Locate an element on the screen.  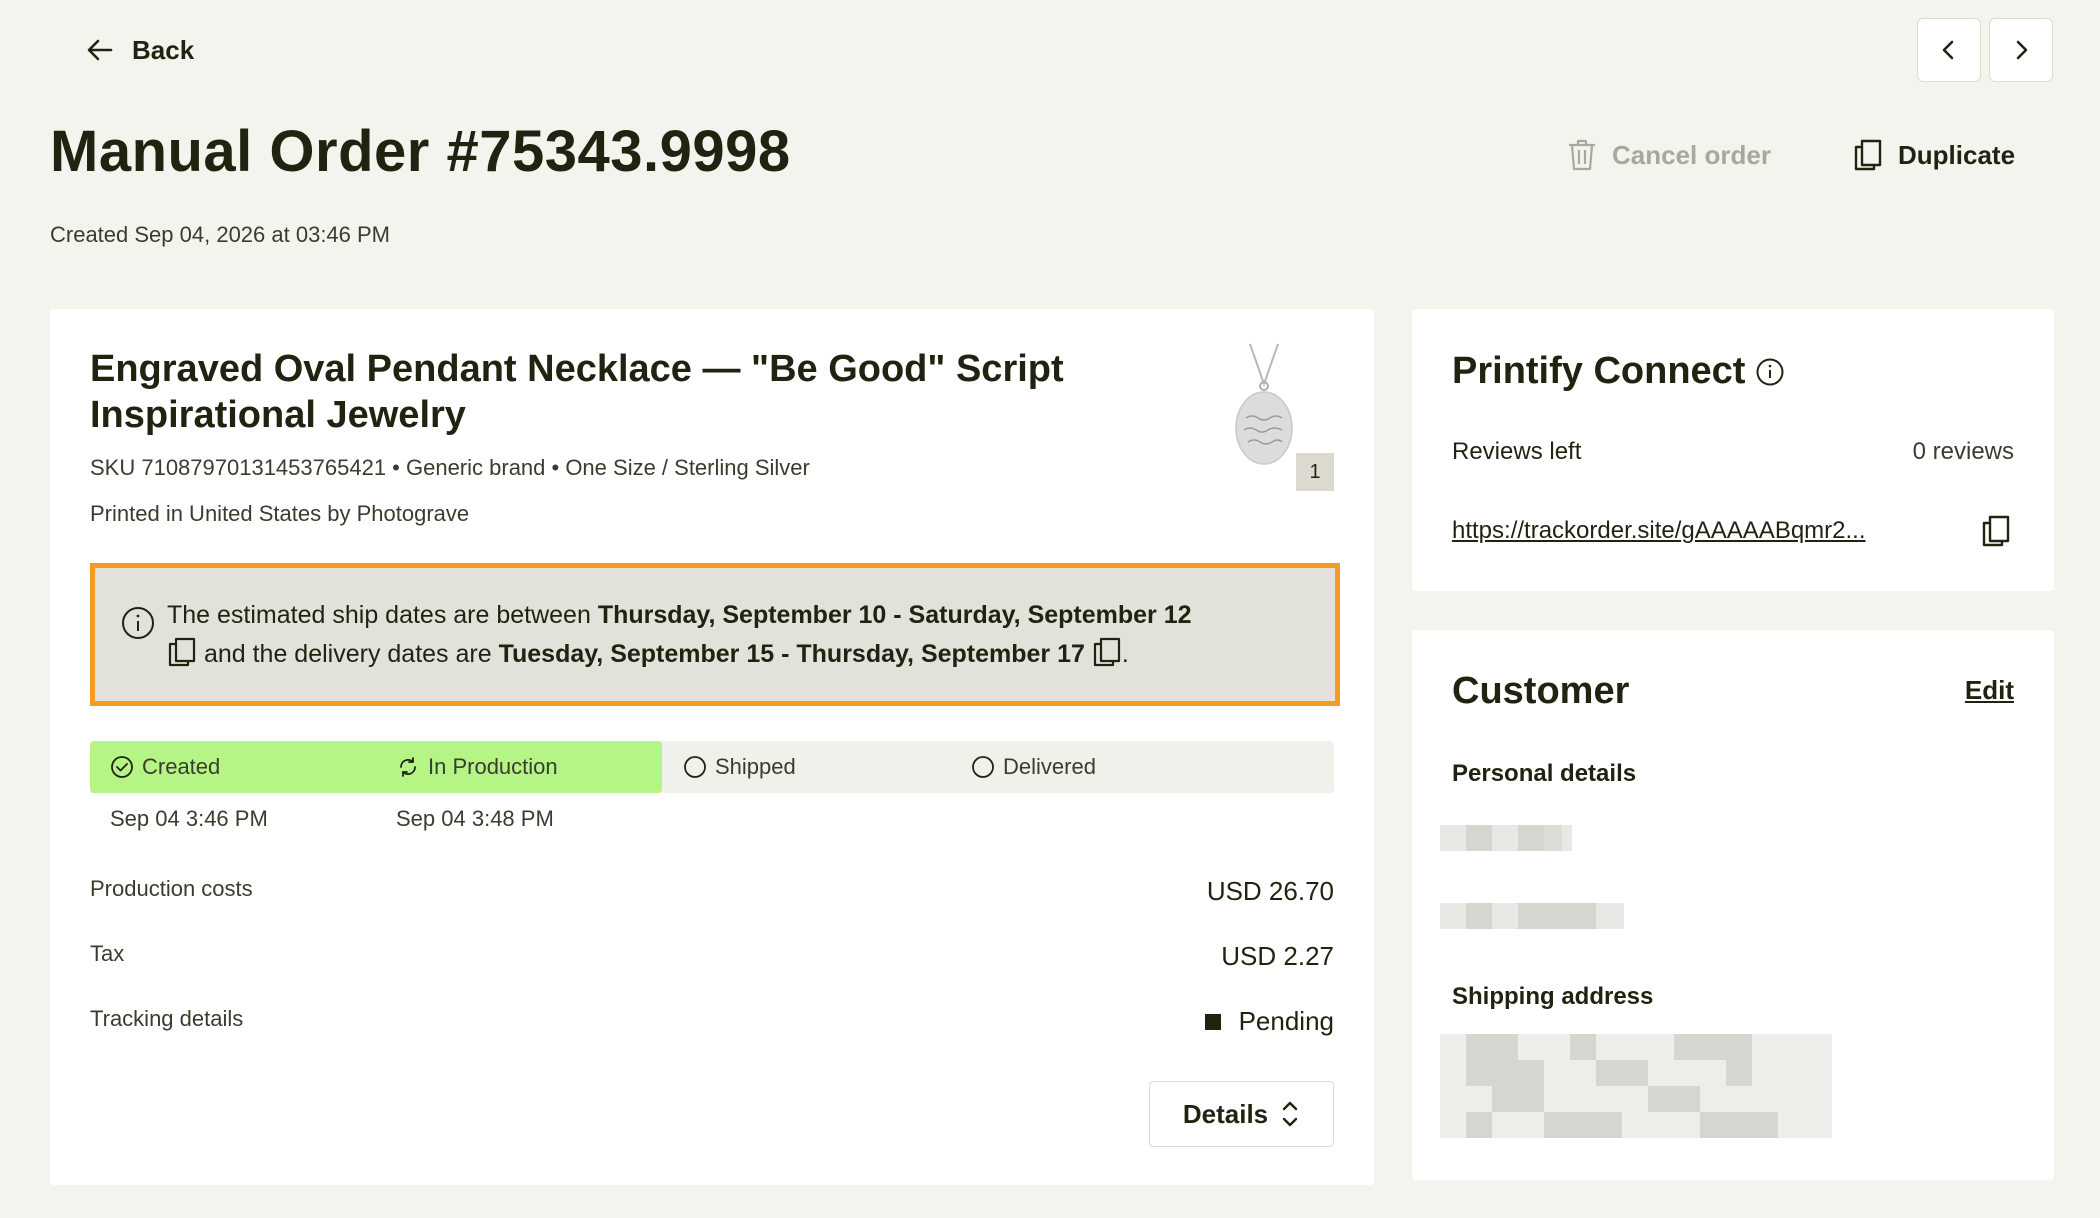
tracking-details-label: Tracking details is located at coordinates (167, 1018).